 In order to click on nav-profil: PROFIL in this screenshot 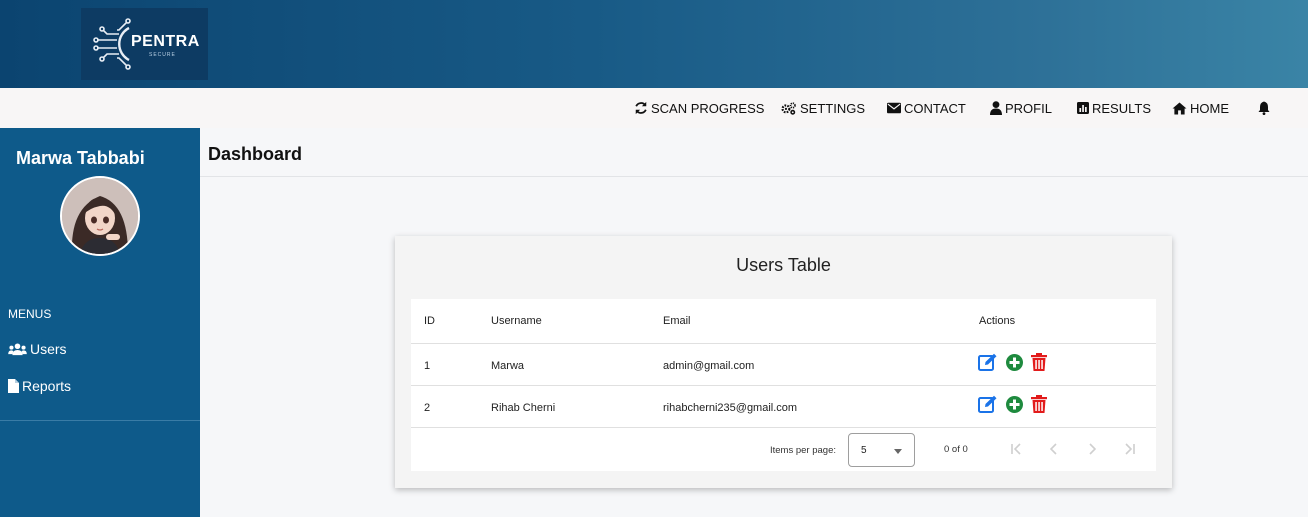, I will do `click(1021, 108)`.